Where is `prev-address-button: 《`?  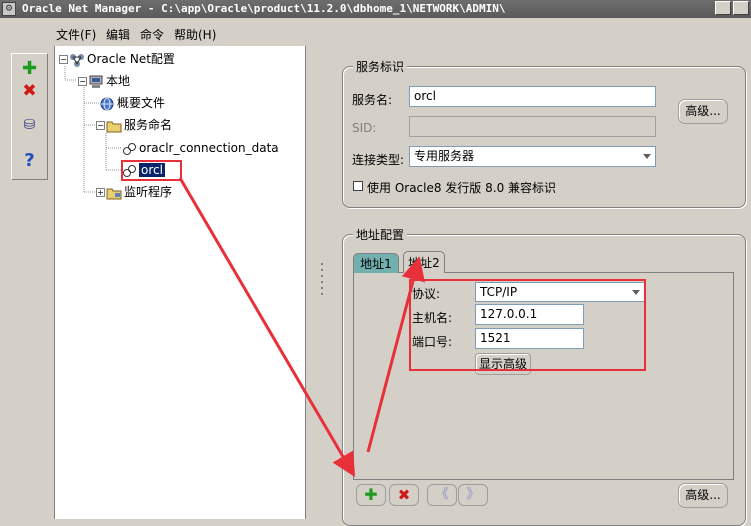
prev-address-button: 《 is located at coordinates (442, 495).